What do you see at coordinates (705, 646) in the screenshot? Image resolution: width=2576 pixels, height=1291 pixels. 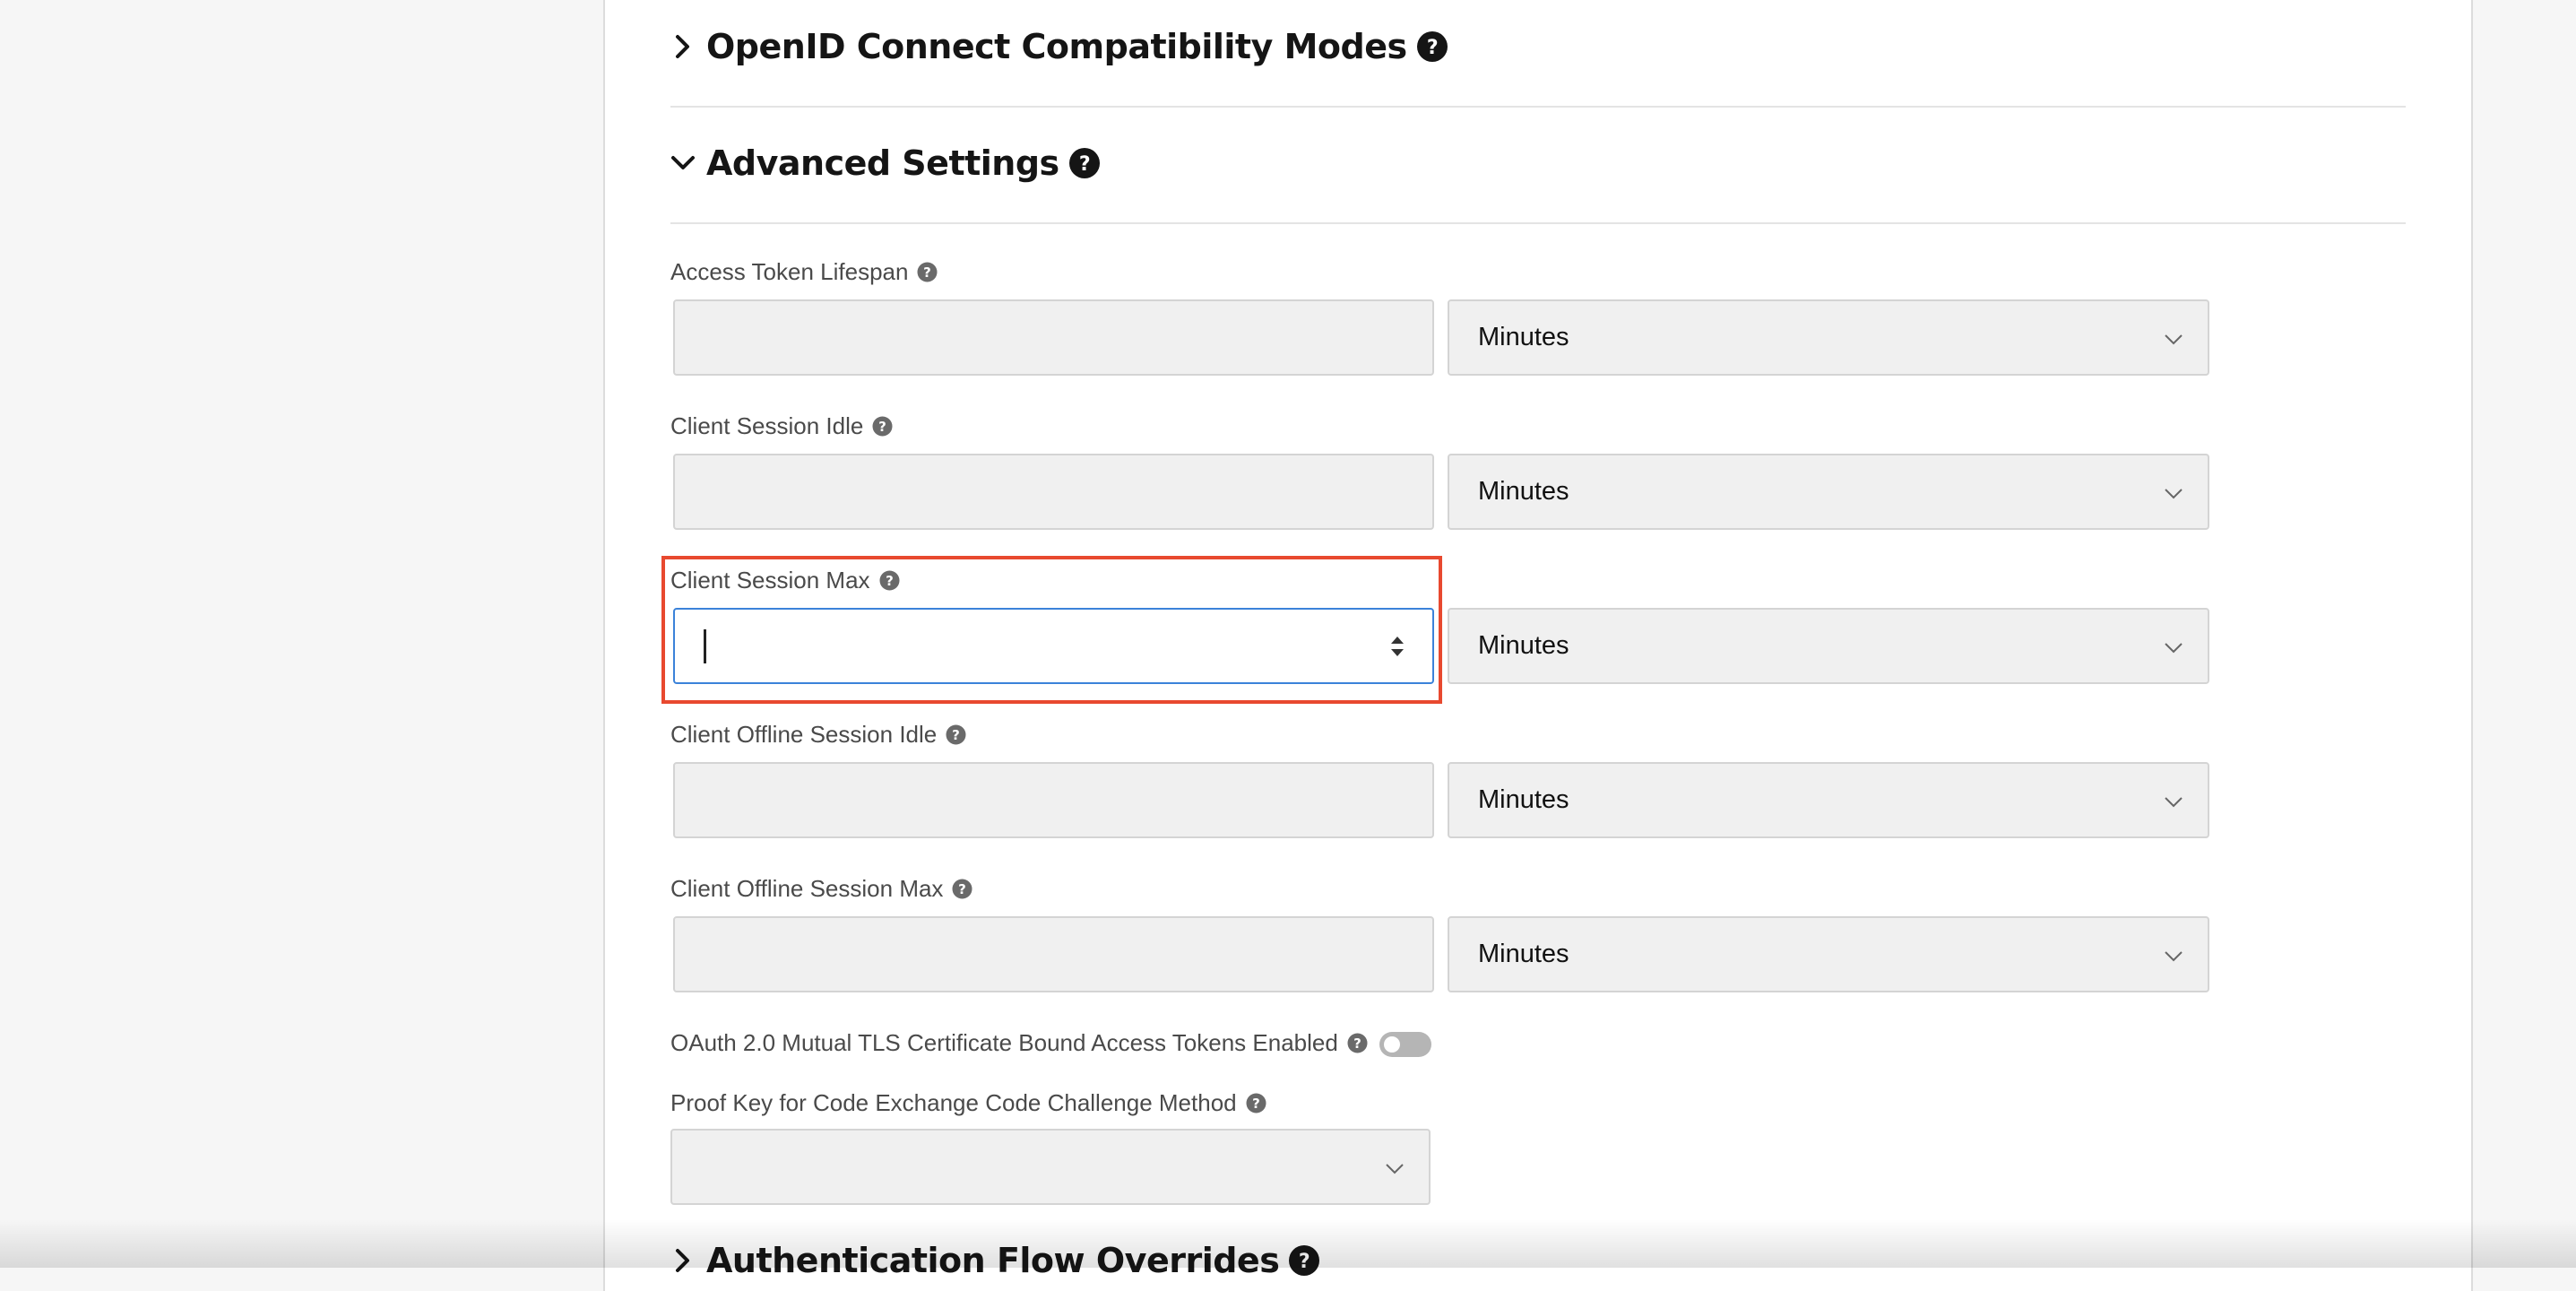 I see `text-cursor` at bounding box center [705, 646].